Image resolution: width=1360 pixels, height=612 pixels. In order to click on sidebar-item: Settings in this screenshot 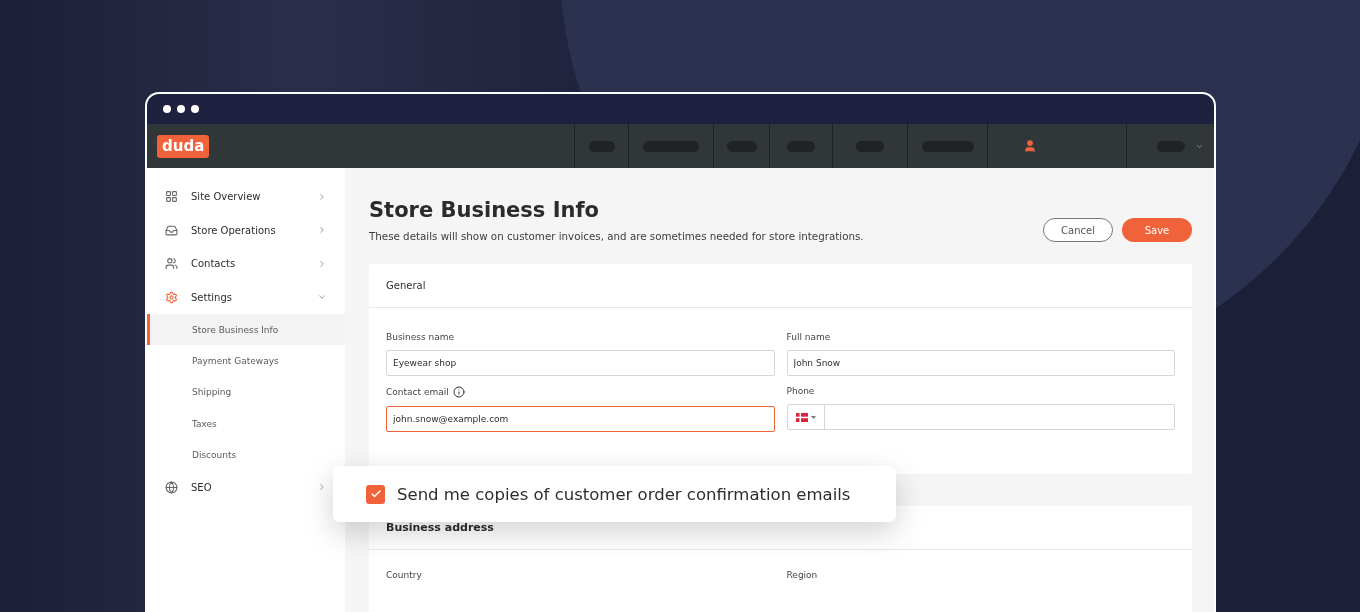, I will do `click(246, 297)`.